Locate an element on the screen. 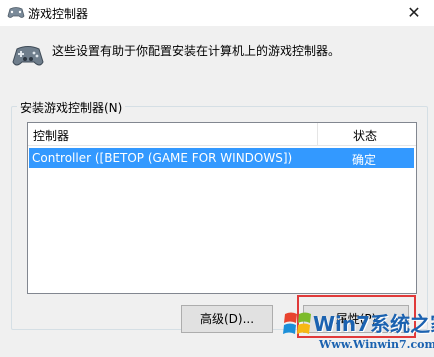  watermark: Win7系统之家 Www.Winwin7.com is located at coordinates (358, 330).